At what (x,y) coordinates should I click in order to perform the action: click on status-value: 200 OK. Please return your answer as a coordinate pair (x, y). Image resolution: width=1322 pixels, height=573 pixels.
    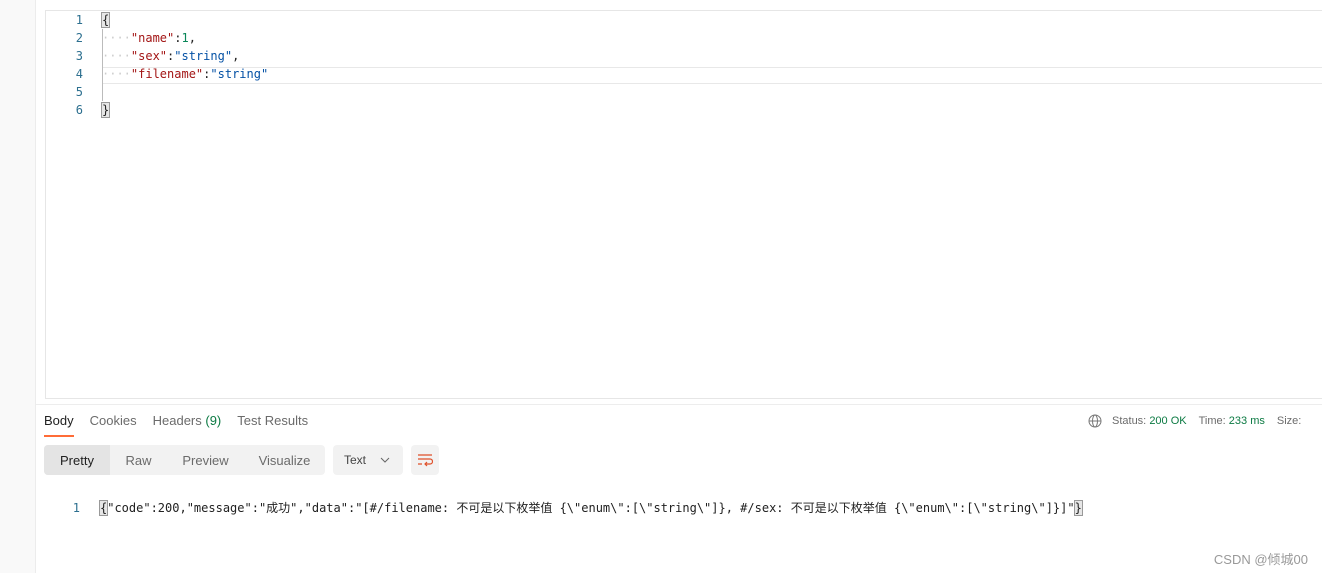
    Looking at the image, I should click on (1167, 421).